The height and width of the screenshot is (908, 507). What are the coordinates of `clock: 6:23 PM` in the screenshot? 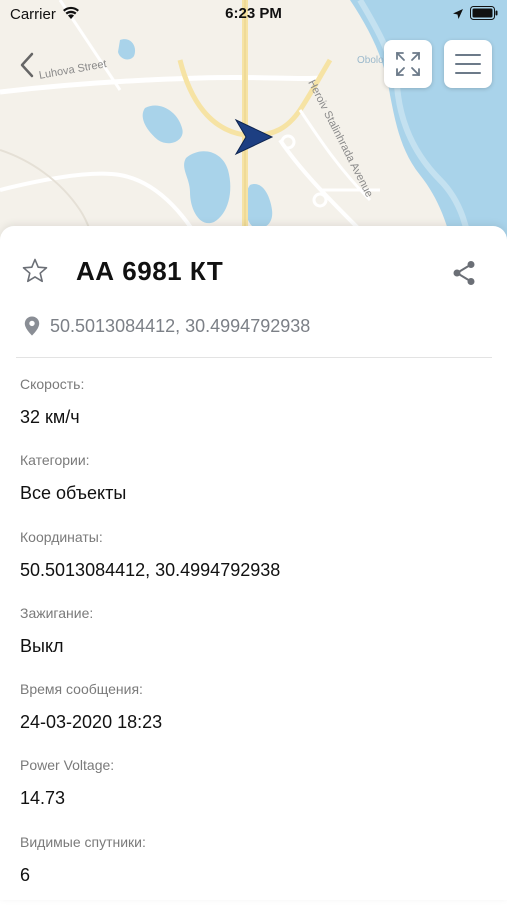 It's located at (253, 13).